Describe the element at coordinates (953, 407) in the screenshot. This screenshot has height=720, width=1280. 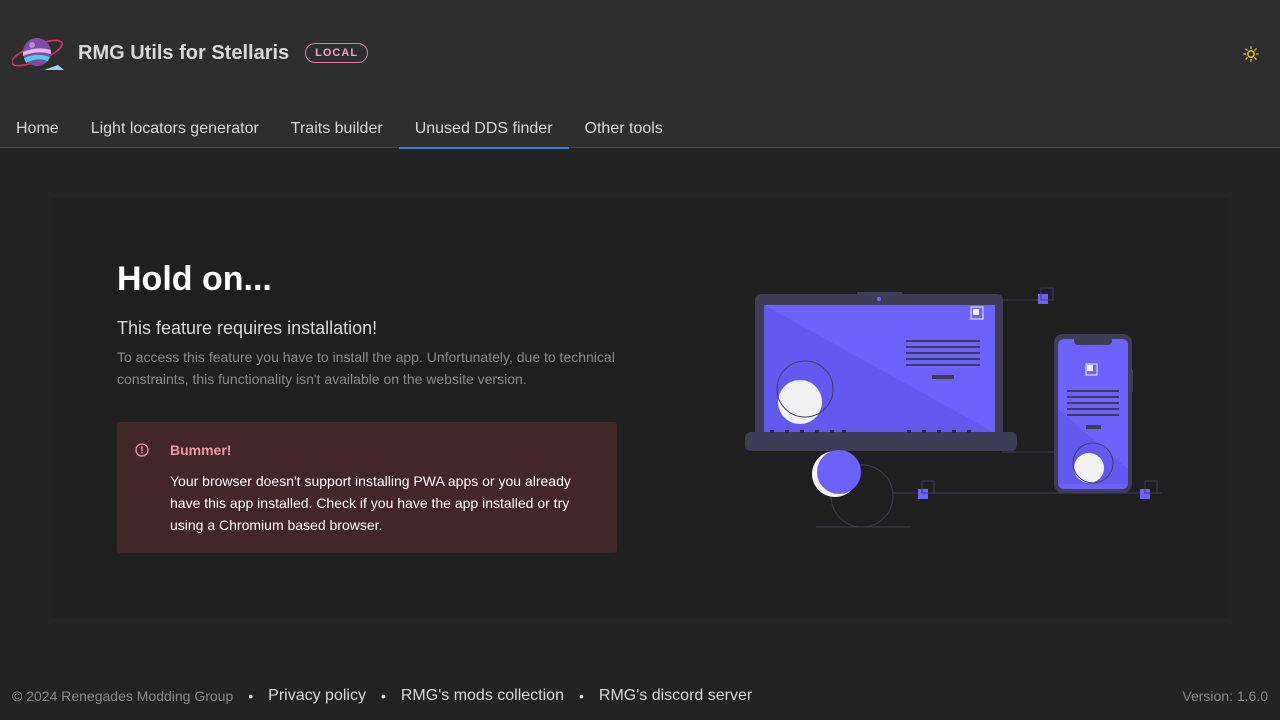
I see `devices-illustration` at that location.